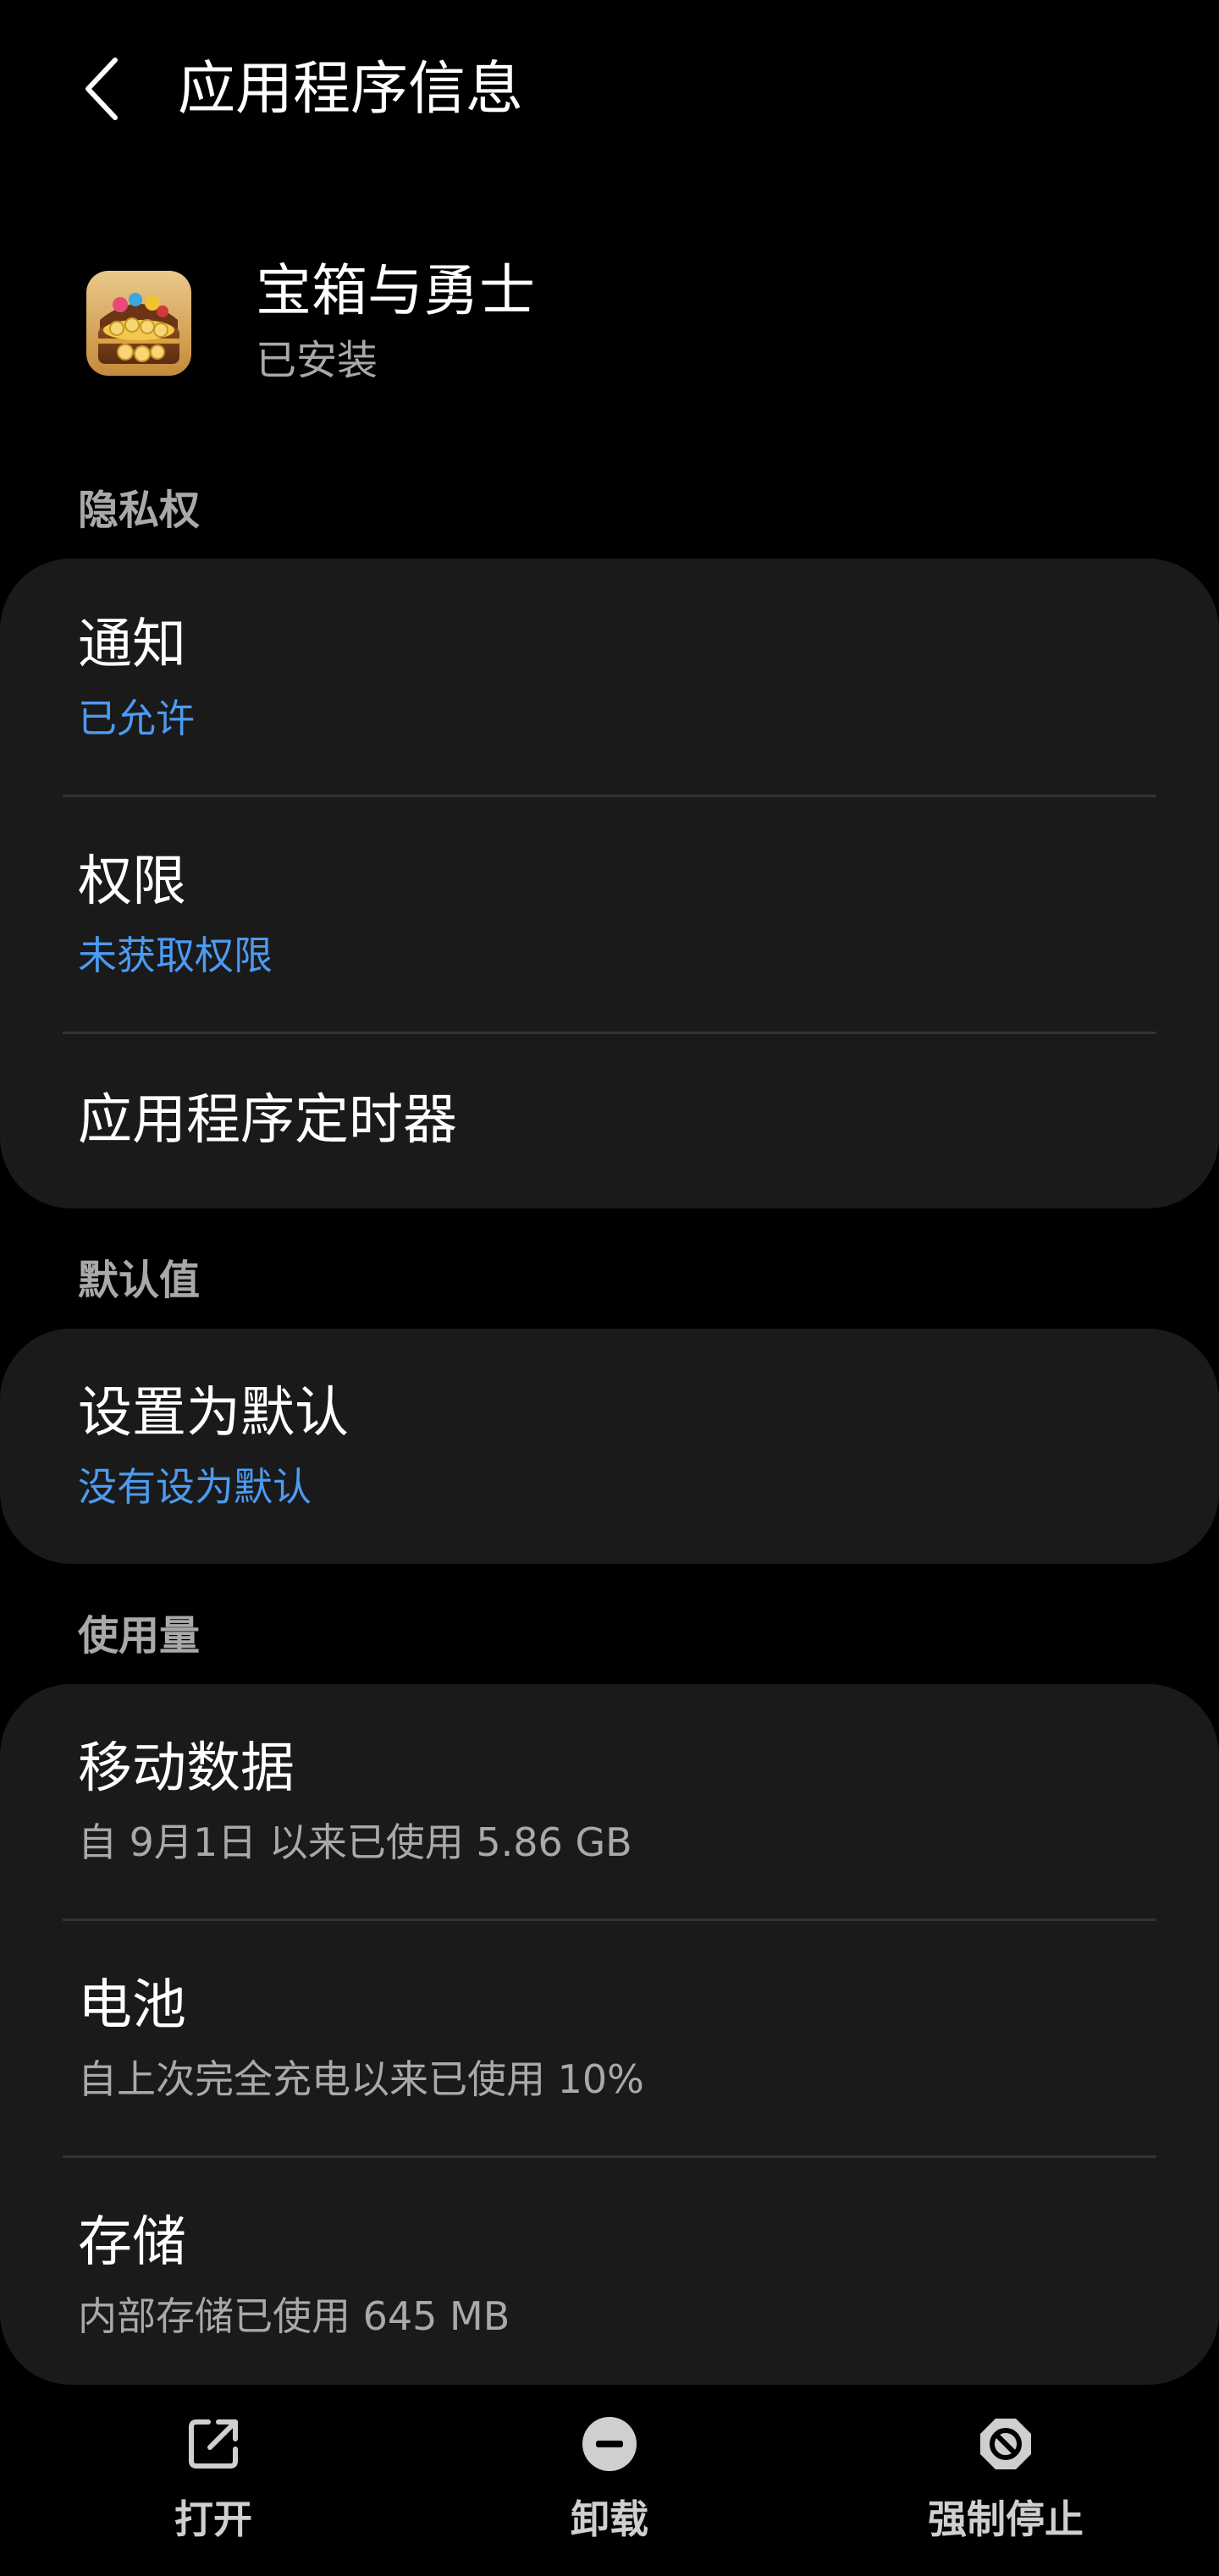  Describe the element at coordinates (175, 955) in the screenshot. I see `item-subtitle: 未获取权限` at that location.